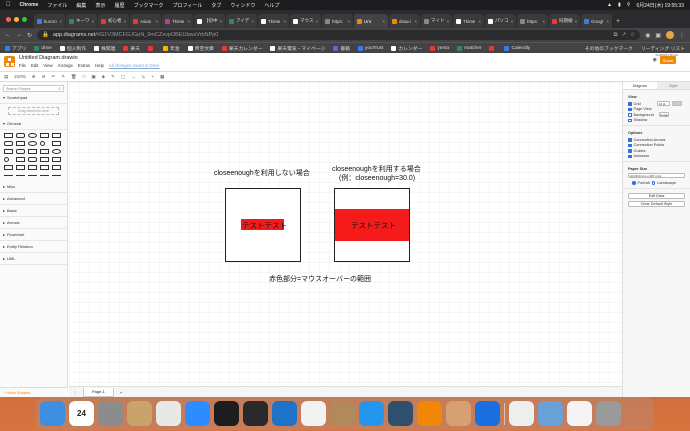 Image resolution: width=690 pixels, height=431 pixels. Describe the element at coordinates (148, 5) in the screenshot. I see `menubar-item: ブックマーク` at that location.